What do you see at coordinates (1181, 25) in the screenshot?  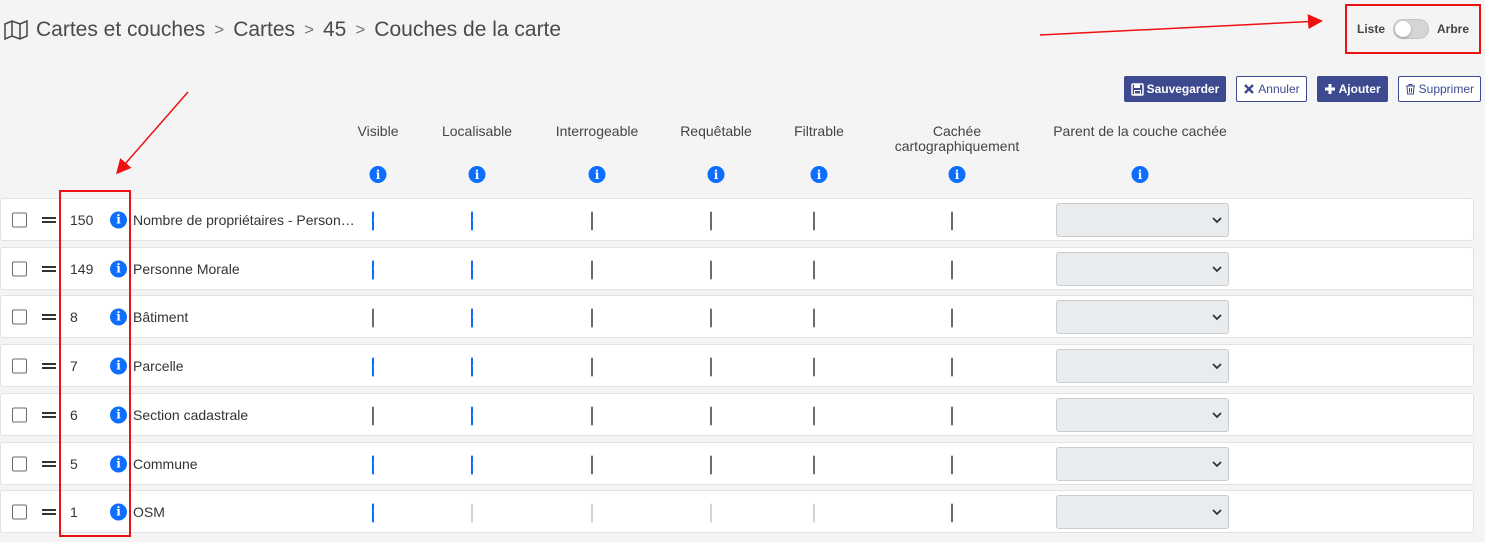 I see `annotation-arrow-toggle` at bounding box center [1181, 25].